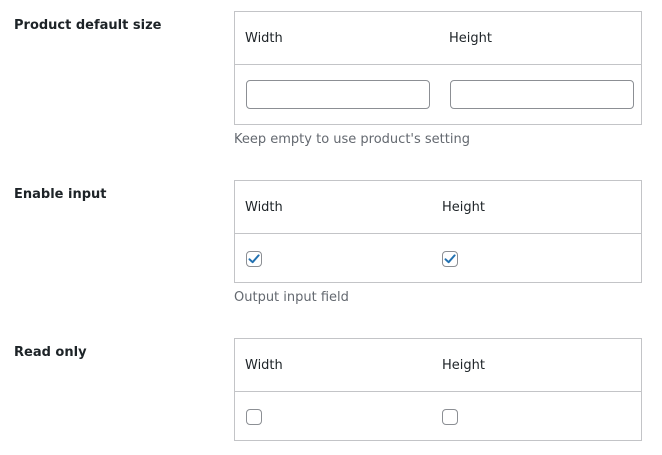  I want to click on enable-input-table: Width Height, so click(438, 231).